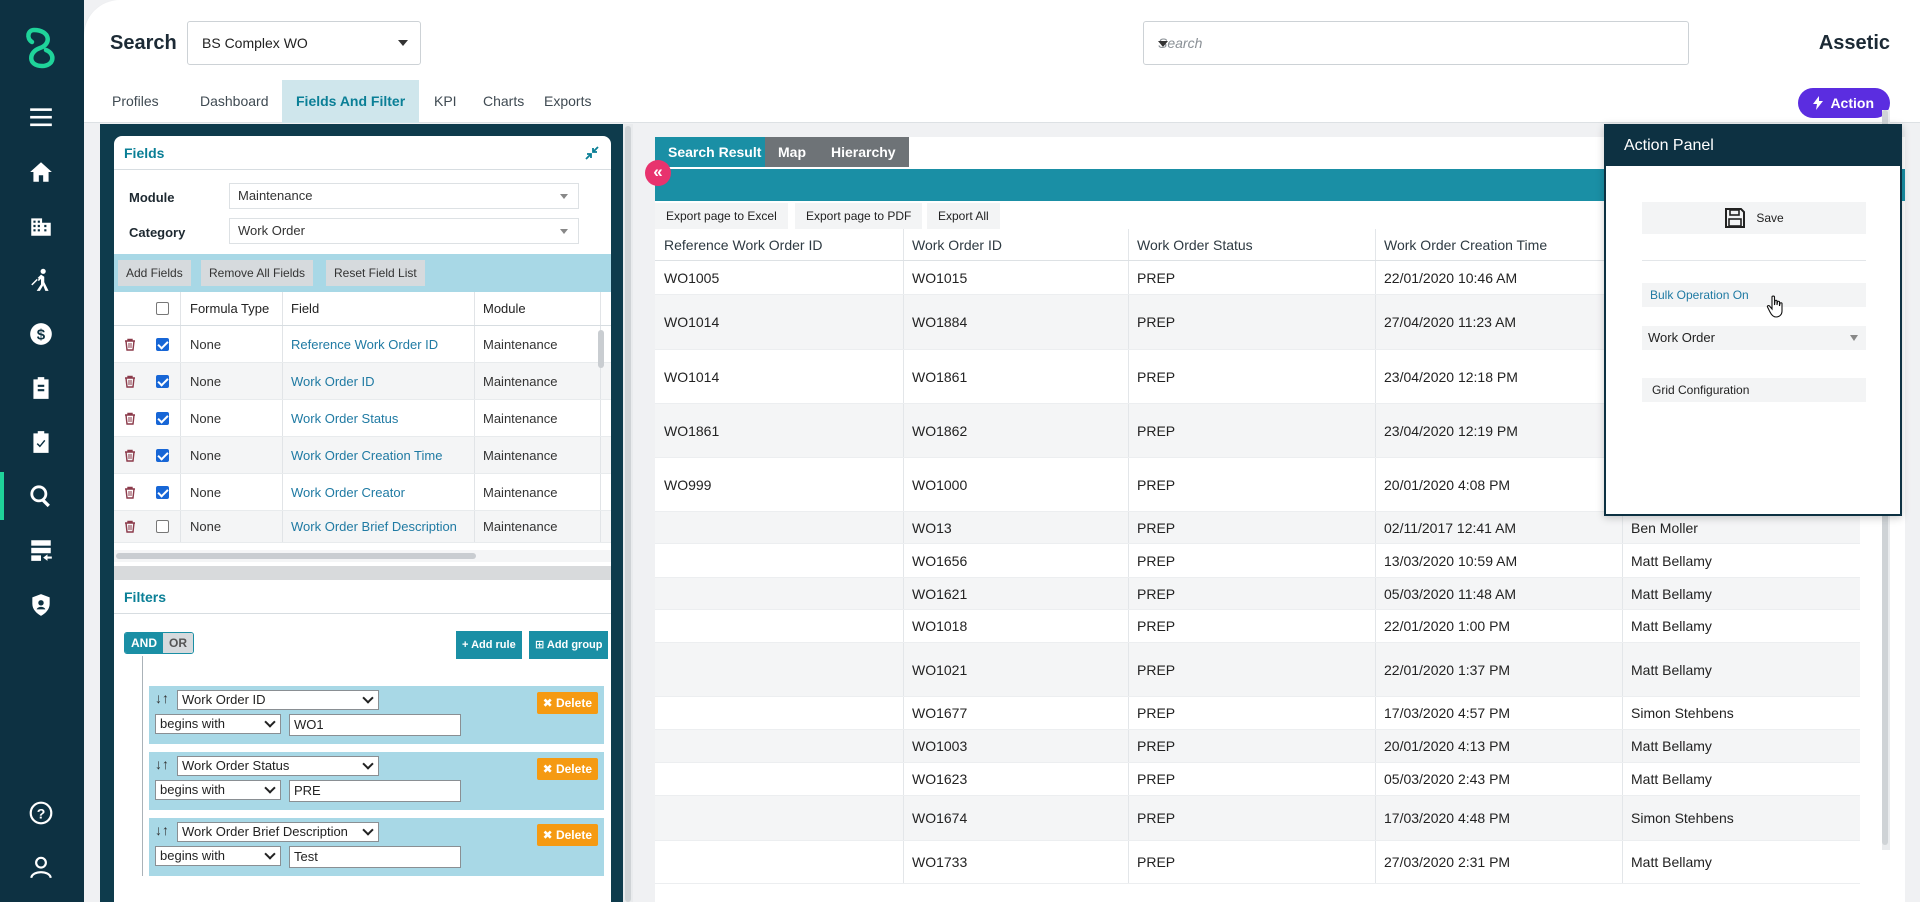  I want to click on clipboard-icon, so click(41, 388).